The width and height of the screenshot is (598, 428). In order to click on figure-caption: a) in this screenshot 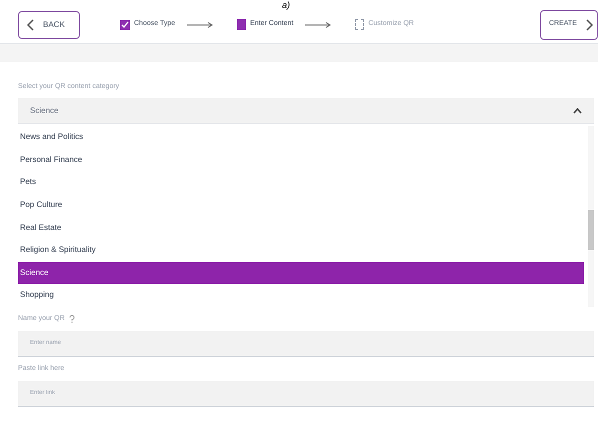, I will do `click(286, 5)`.